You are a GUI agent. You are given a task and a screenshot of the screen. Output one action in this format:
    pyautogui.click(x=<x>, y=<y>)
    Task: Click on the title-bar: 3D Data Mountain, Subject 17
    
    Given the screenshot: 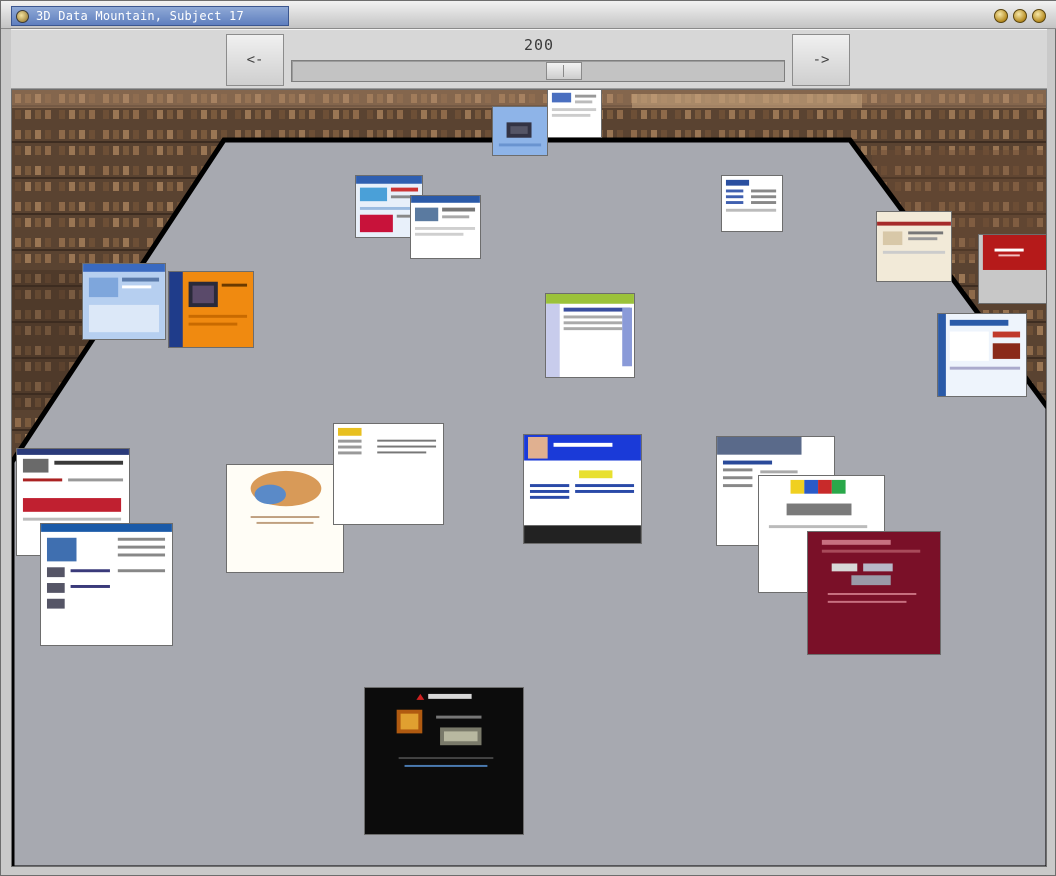 What is the action you would take?
    pyautogui.click(x=528, y=15)
    